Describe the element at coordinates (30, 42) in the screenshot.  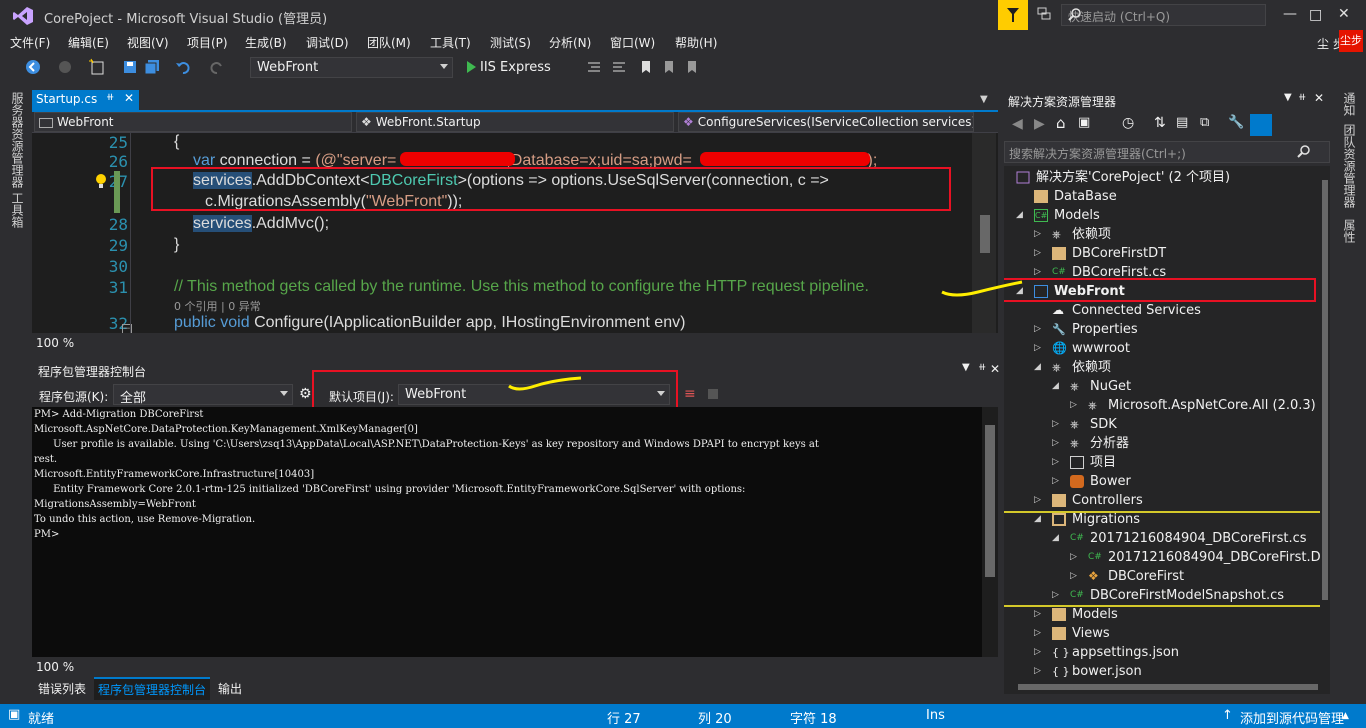
I see `menu-file: 文件(F)` at that location.